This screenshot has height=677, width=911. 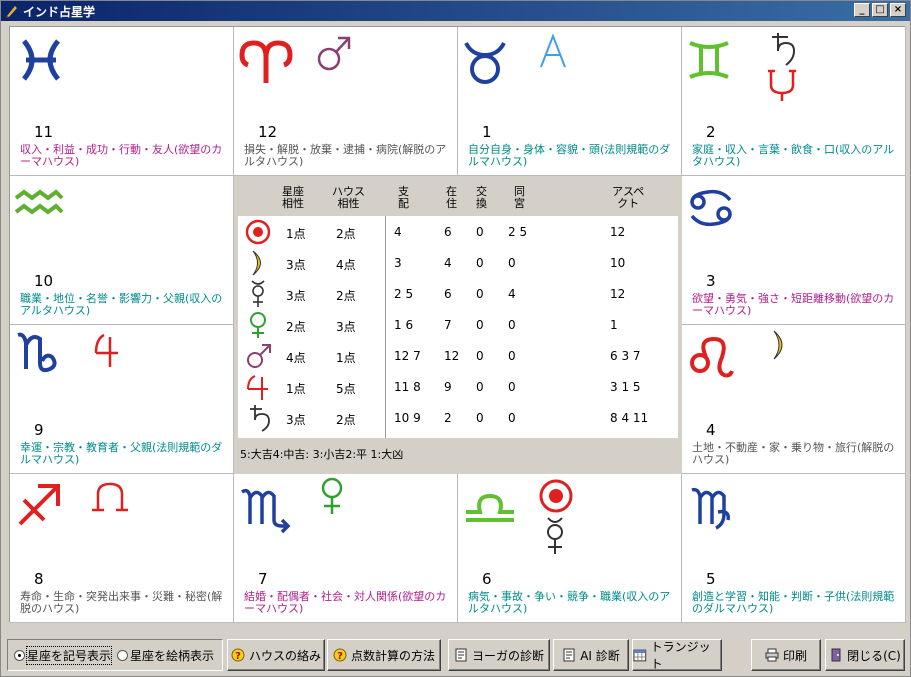 I want to click on header-aspect-line2: クト, so click(x=628, y=203).